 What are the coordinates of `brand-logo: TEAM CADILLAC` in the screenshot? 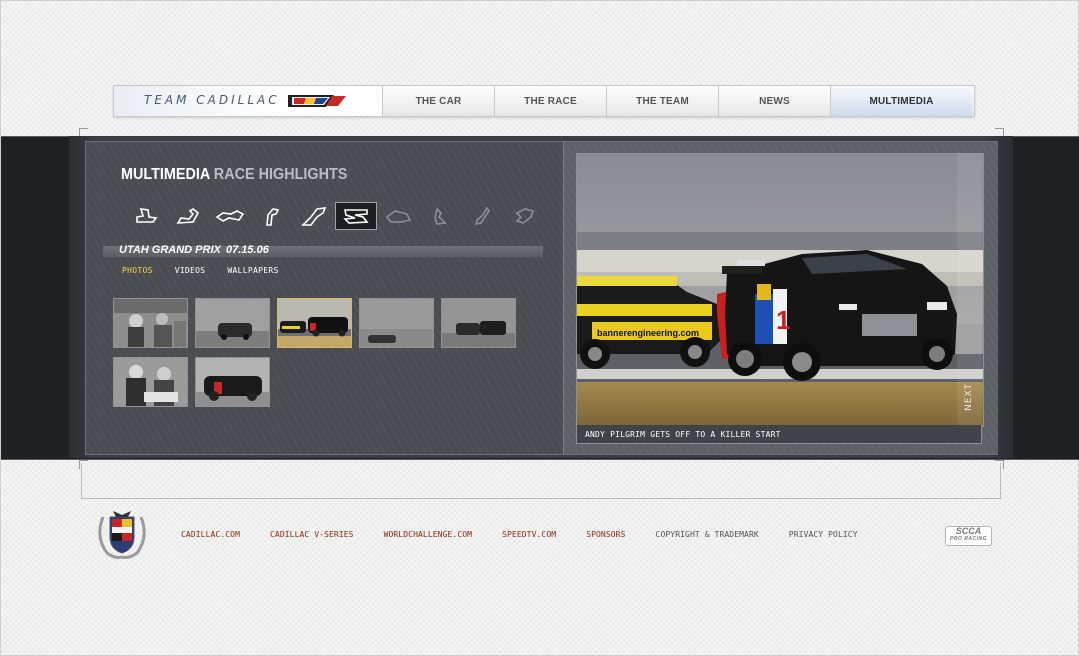 It's located at (248, 101).